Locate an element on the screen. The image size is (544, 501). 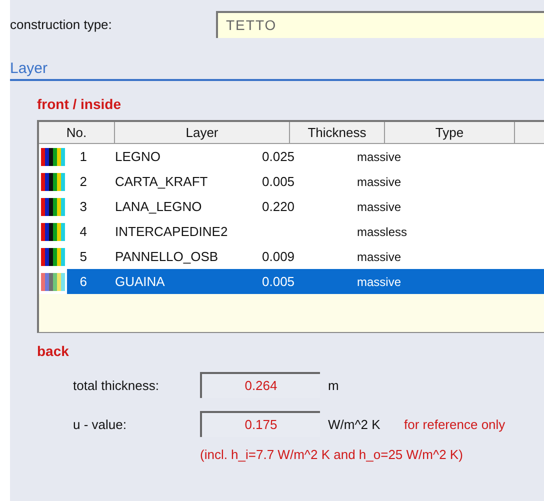
table-row: 3 LANA_LEGNO 0.220 massive is located at coordinates (305, 206).